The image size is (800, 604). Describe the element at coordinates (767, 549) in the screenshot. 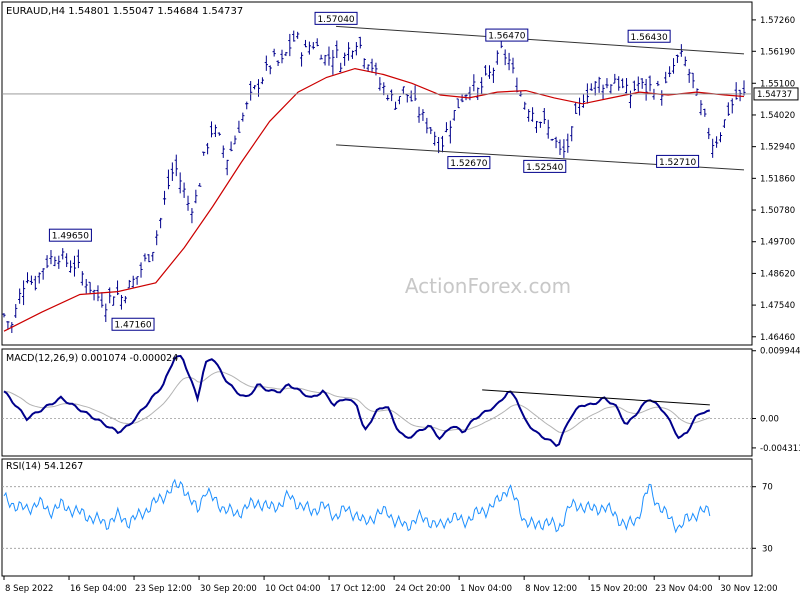

I see `rsi-y-tick-label: 30` at that location.